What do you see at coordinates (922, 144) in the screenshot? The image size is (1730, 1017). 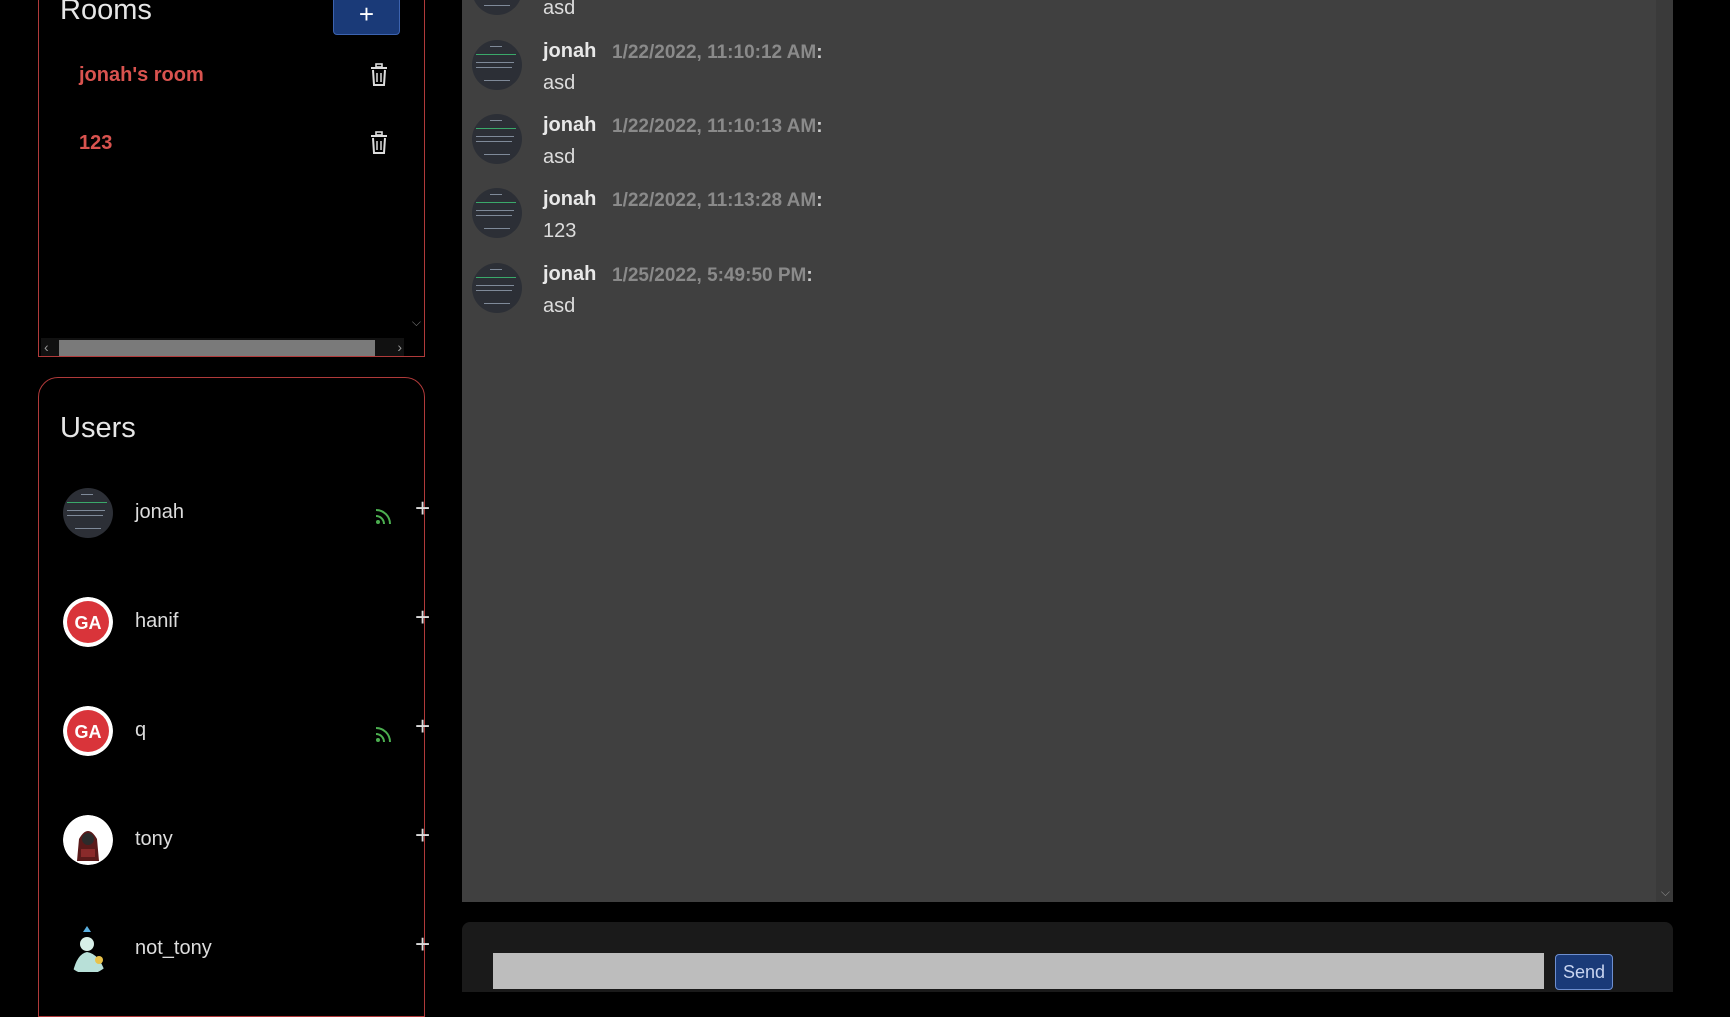 I see `chat-message: jonah 1/22/2022, 11:10:13 AM: asd` at bounding box center [922, 144].